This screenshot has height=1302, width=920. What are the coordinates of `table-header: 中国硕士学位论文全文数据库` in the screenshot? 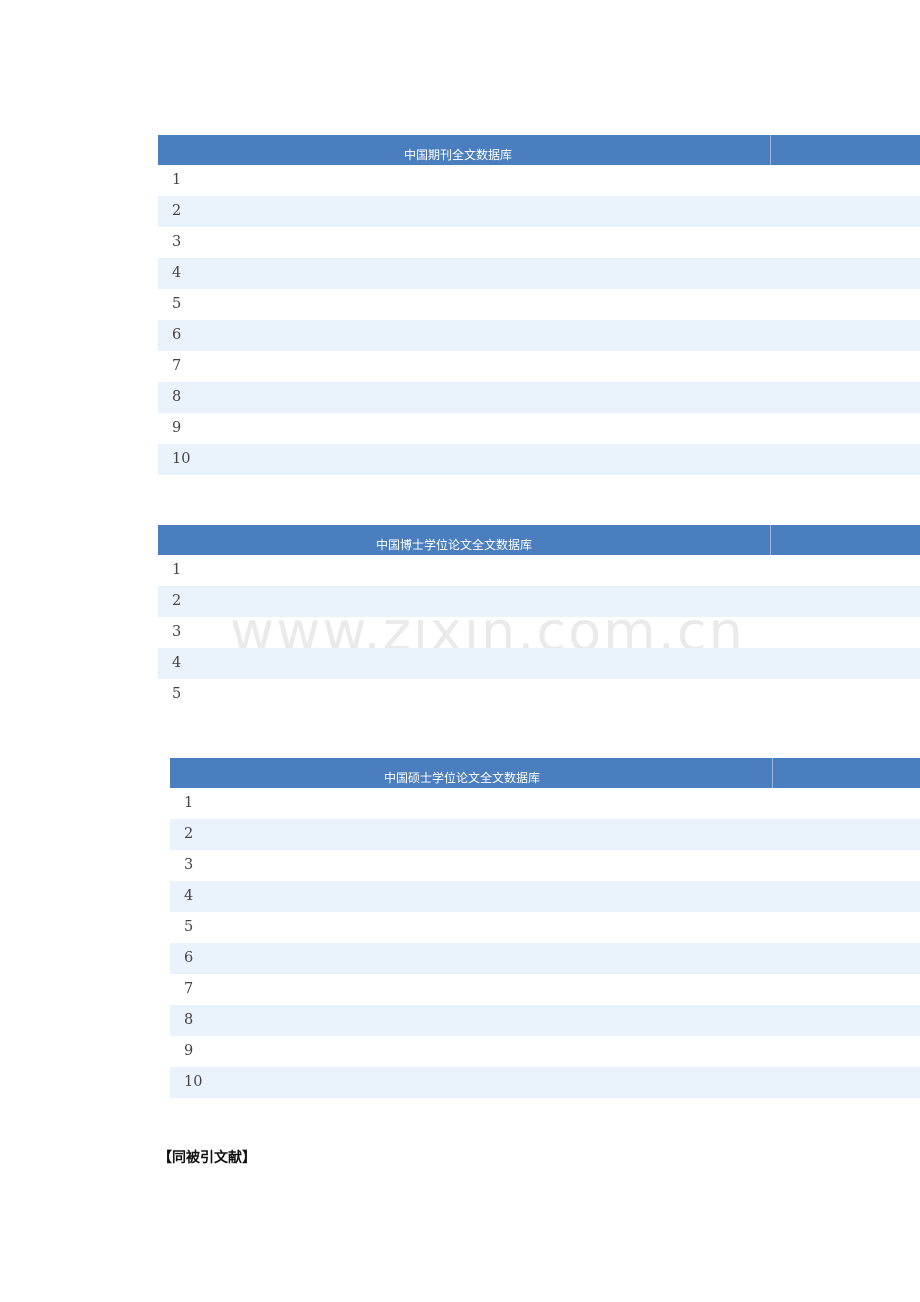 It's located at (545, 773).